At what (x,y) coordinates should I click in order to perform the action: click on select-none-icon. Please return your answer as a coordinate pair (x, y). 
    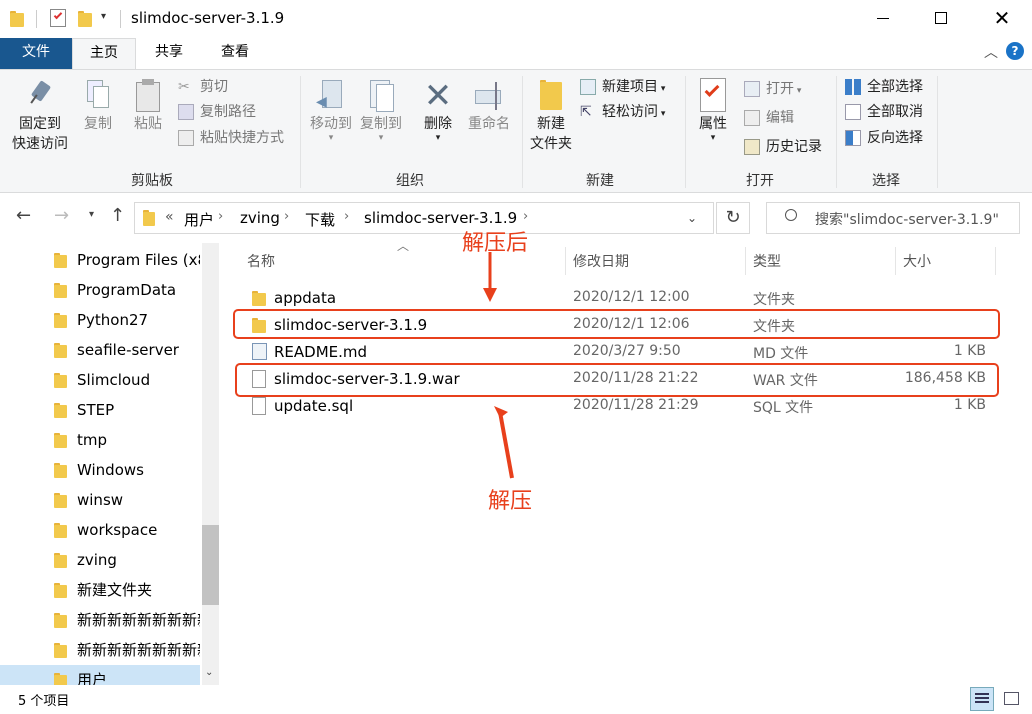
    Looking at the image, I should click on (853, 112).